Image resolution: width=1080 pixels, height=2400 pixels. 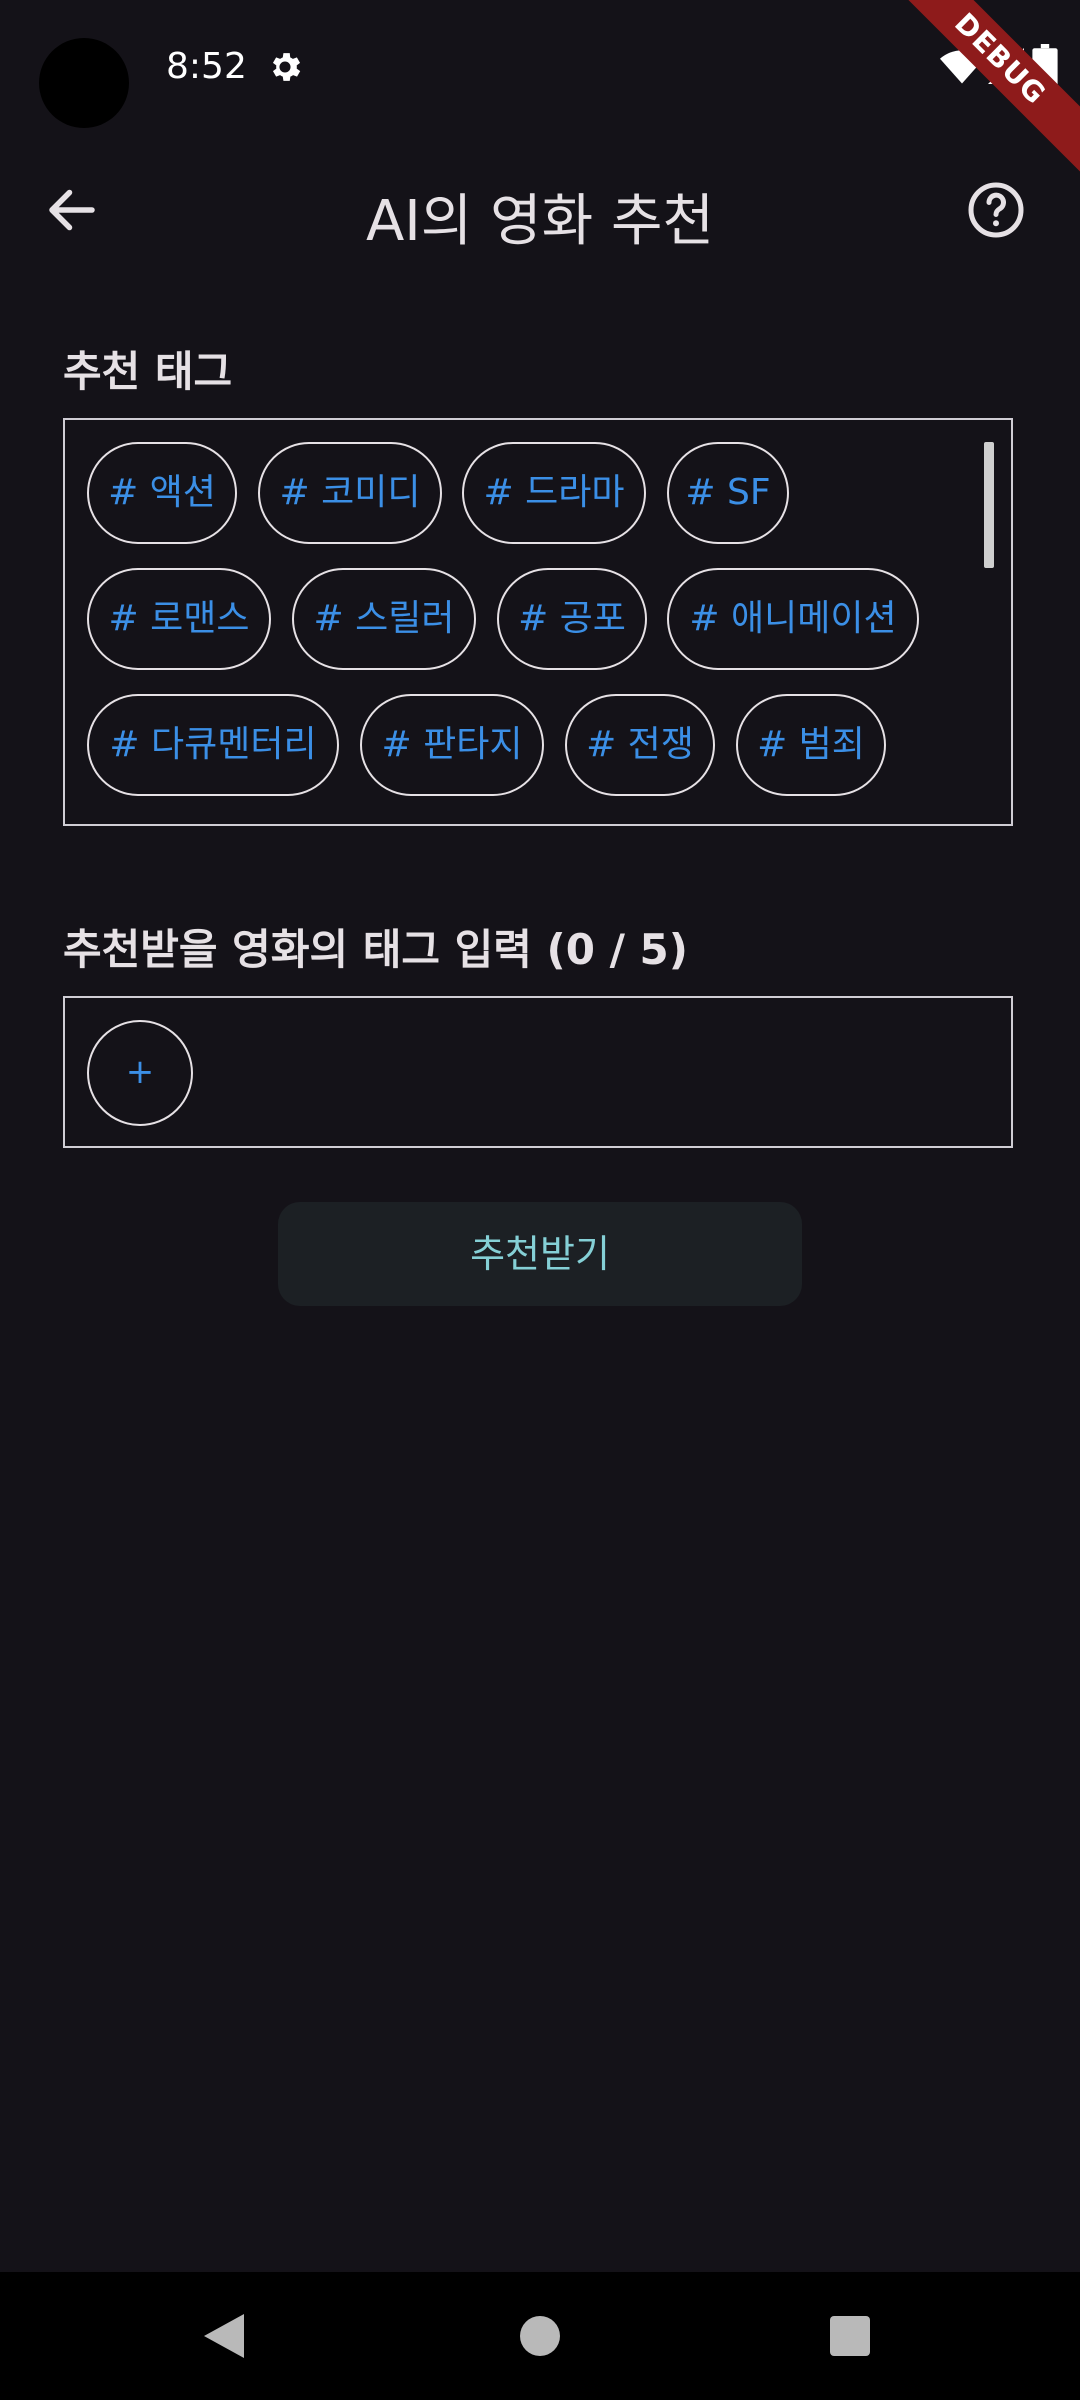 I want to click on tag-chip-animation: # 애니메이션, so click(x=793, y=619).